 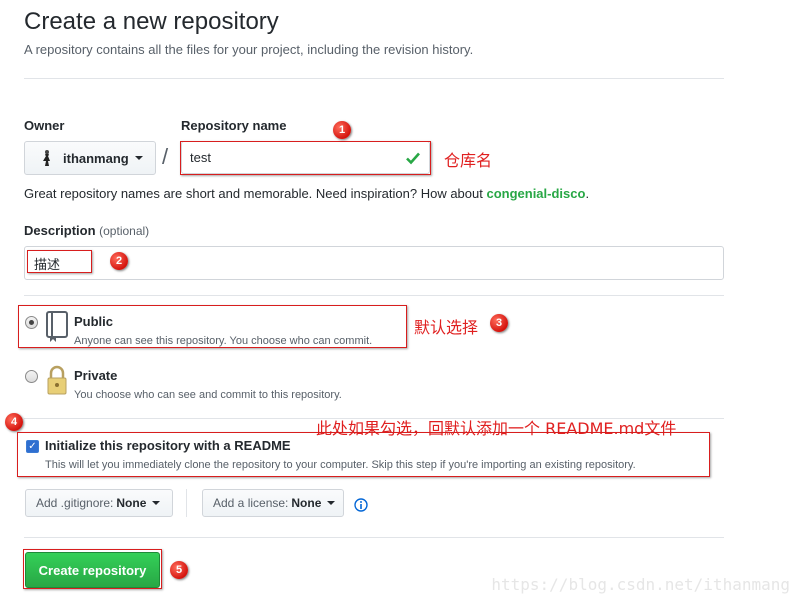 What do you see at coordinates (468, 160) in the screenshot?
I see `annotation-note-repo: 仓库名` at bounding box center [468, 160].